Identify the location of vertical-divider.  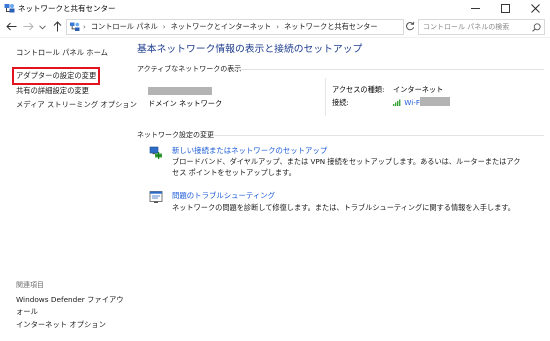
(325, 97).